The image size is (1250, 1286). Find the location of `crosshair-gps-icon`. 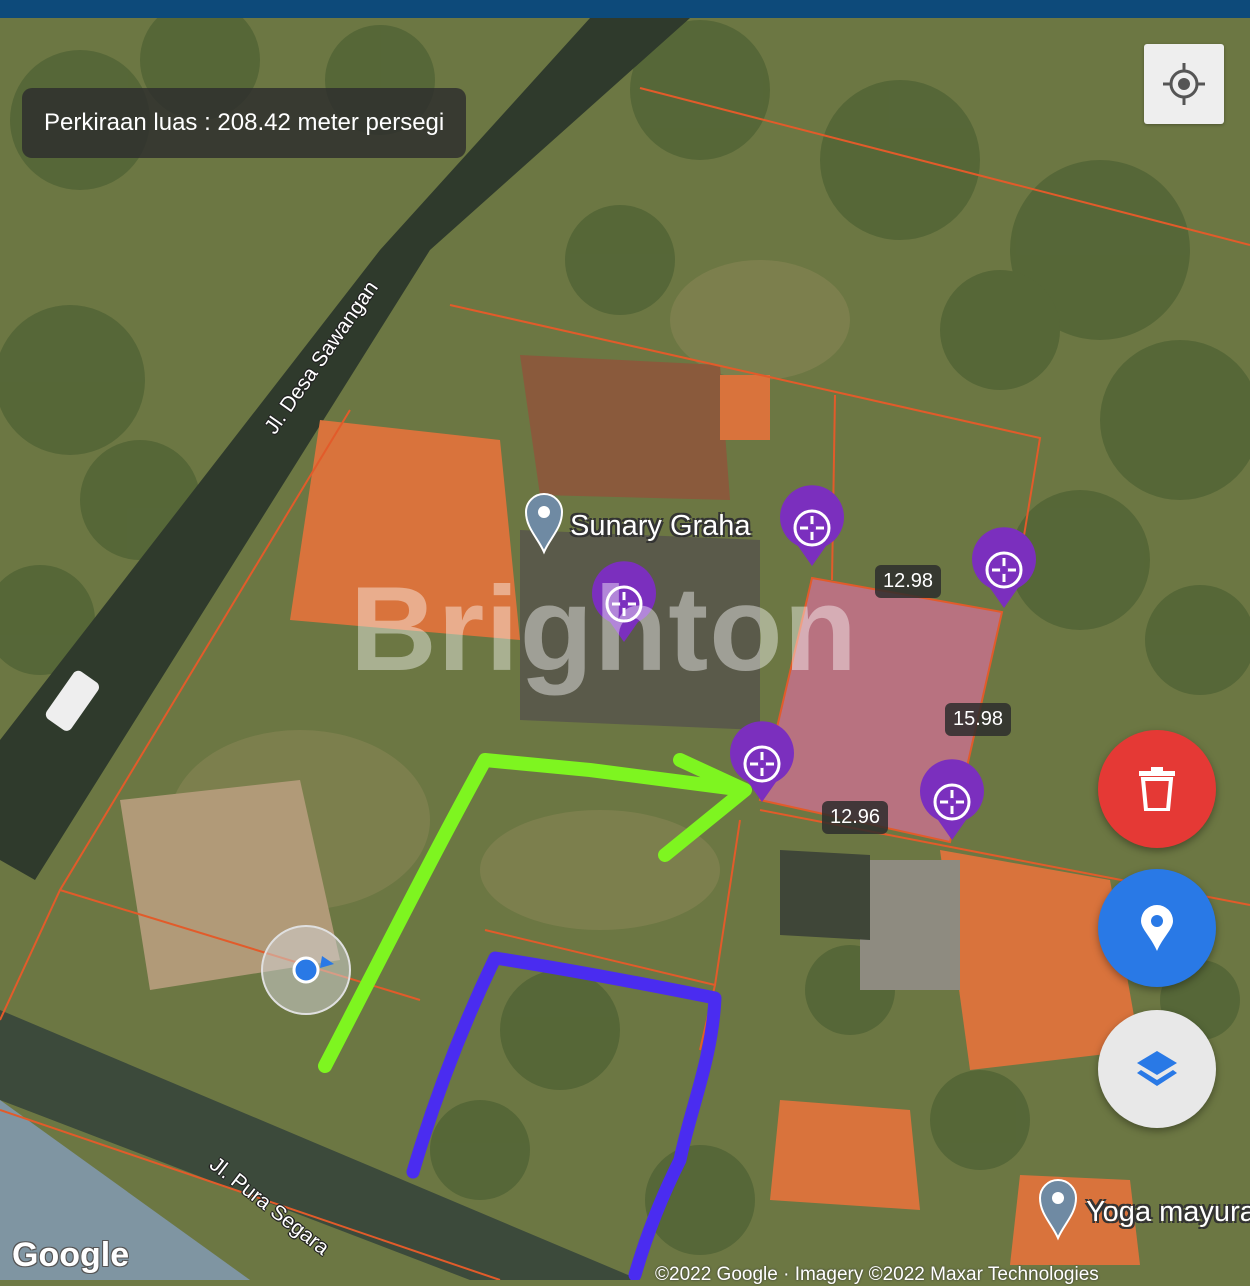

crosshair-gps-icon is located at coordinates (1184, 84).